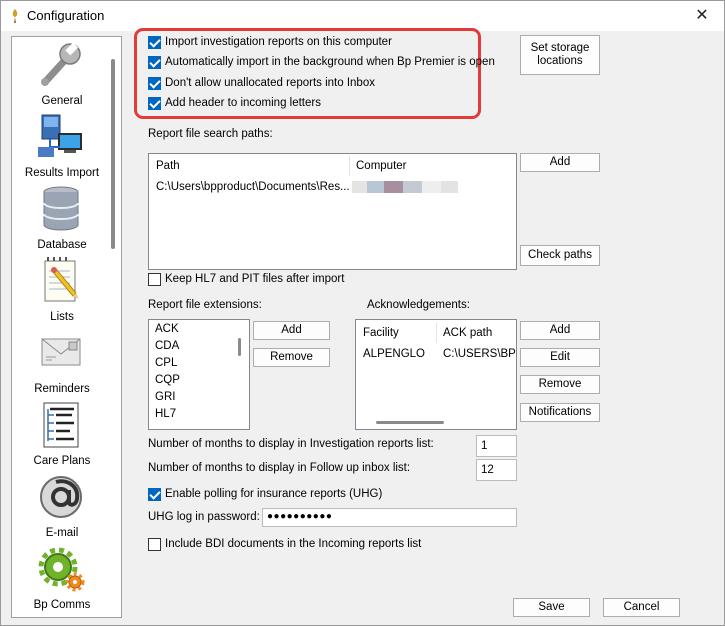 This screenshot has height=626, width=725. Describe the element at coordinates (405, 187) in the screenshot. I see `computer-name-redacted` at that location.